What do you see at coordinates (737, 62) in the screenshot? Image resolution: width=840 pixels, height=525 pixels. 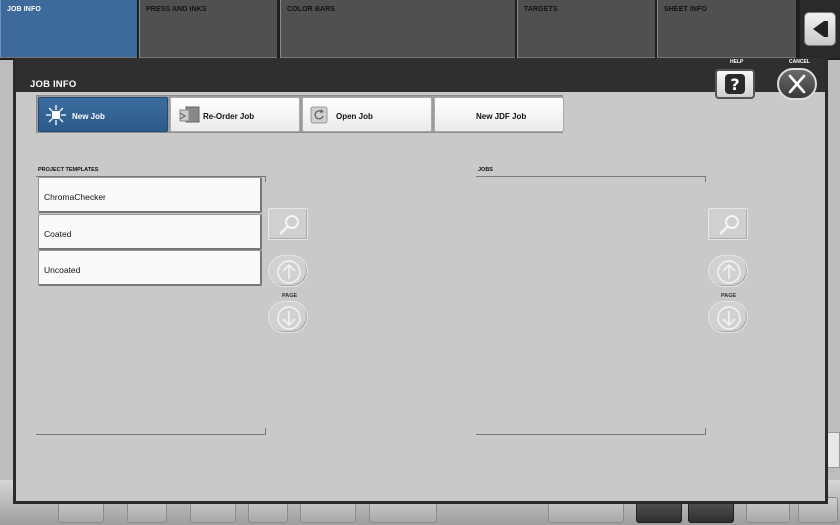 I see `help-label: HELP` at bounding box center [737, 62].